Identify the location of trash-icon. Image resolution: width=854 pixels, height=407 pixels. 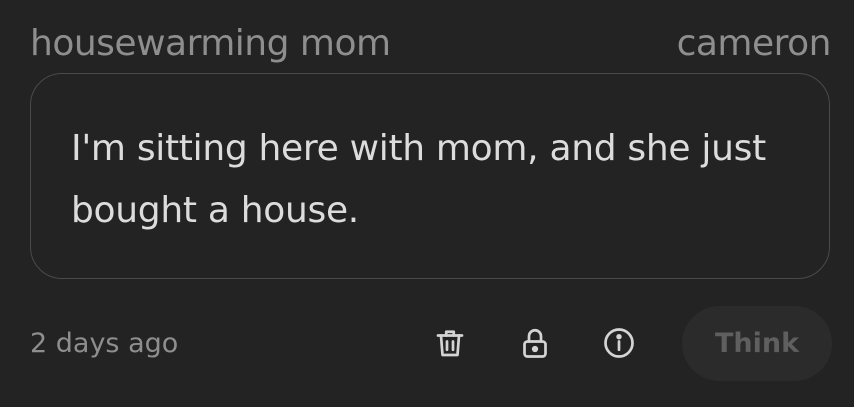
(450, 343).